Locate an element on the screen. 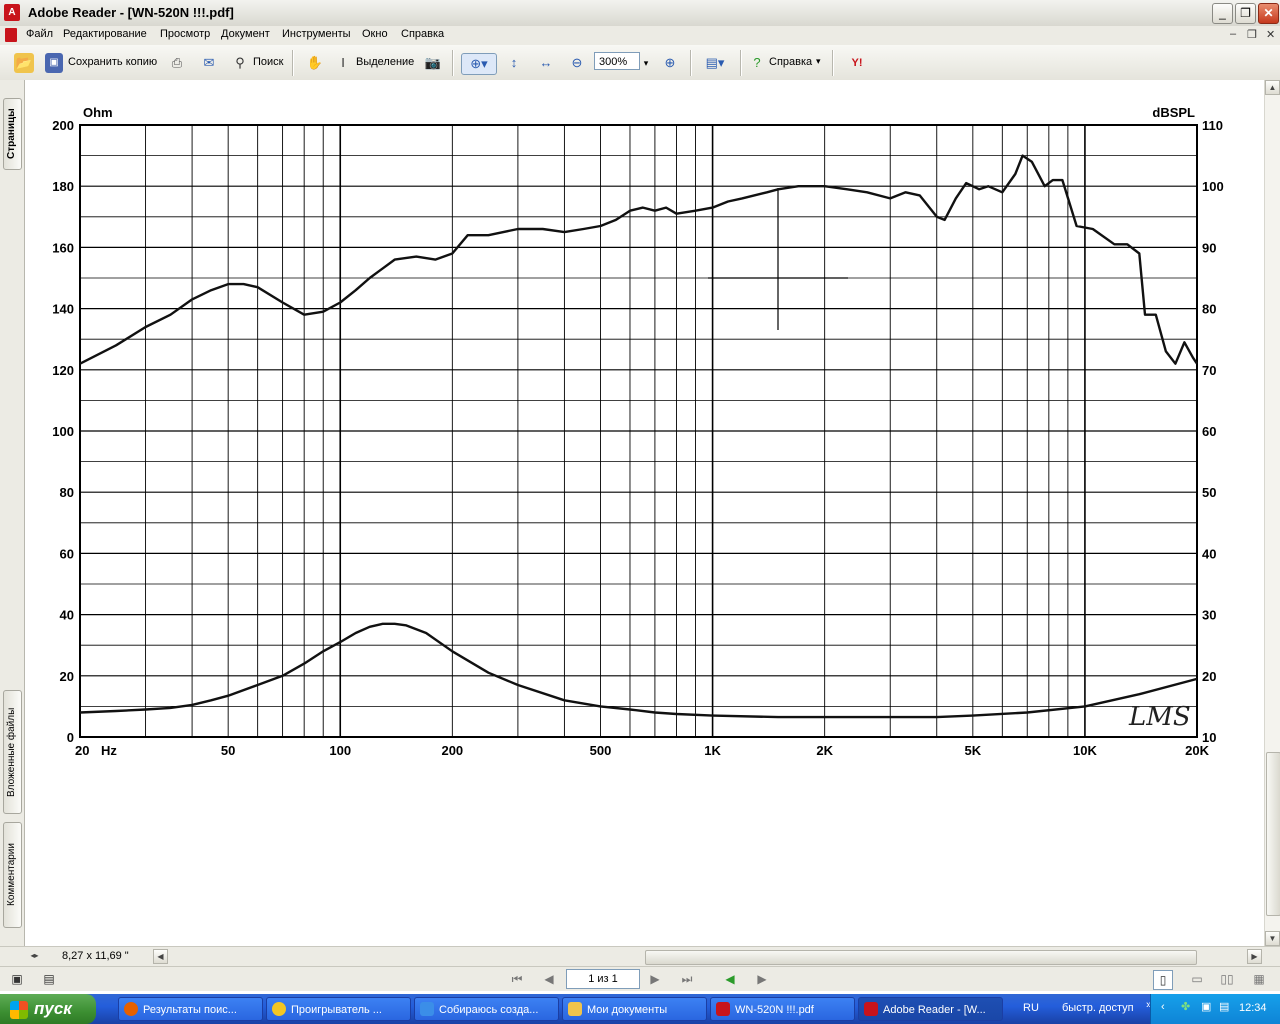  menu-edit: Редактирование is located at coordinates (105, 34).